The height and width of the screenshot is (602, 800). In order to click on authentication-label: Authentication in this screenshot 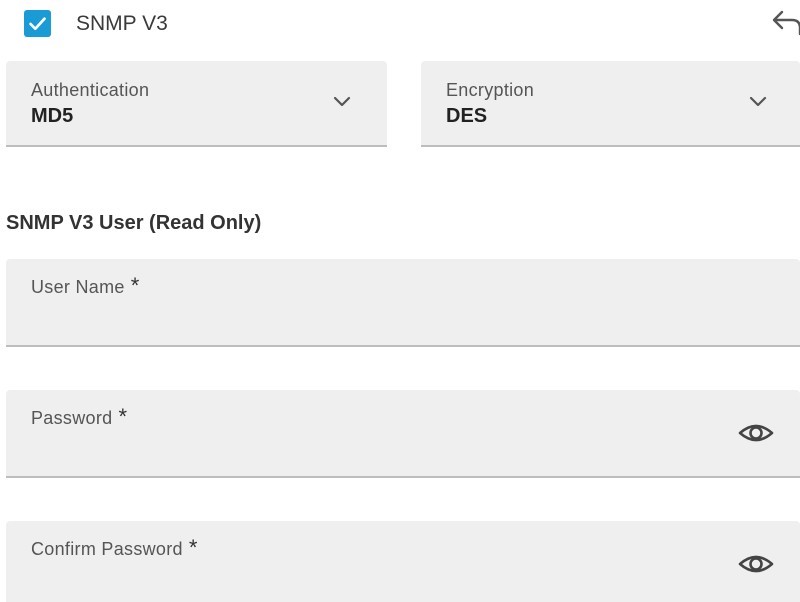, I will do `click(90, 90)`.